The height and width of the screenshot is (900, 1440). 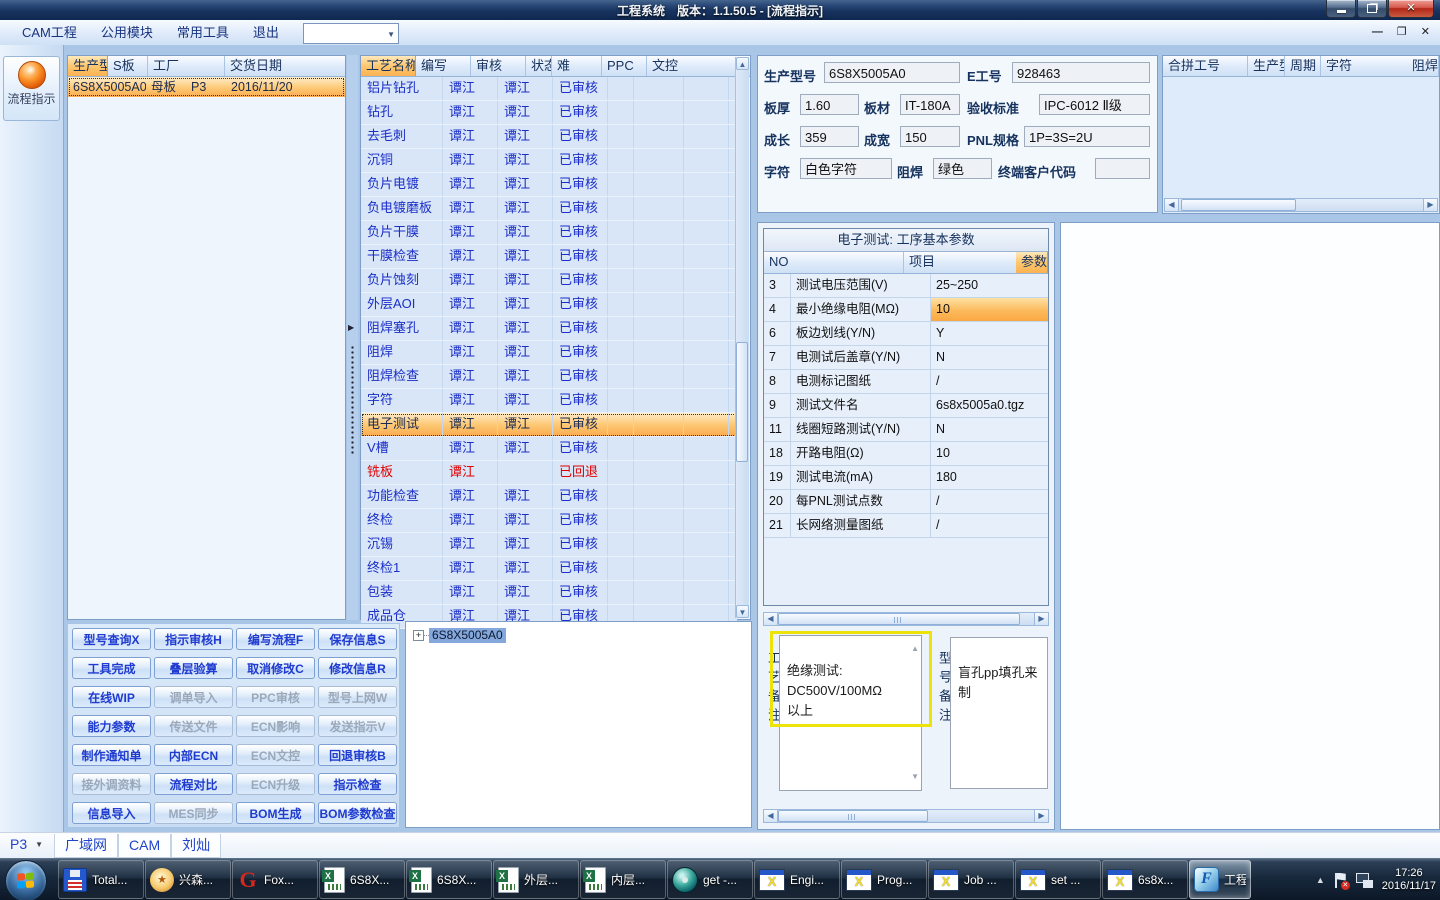 I want to click on standard-field: IPC-6012 Ⅱ级, so click(x=1094, y=104).